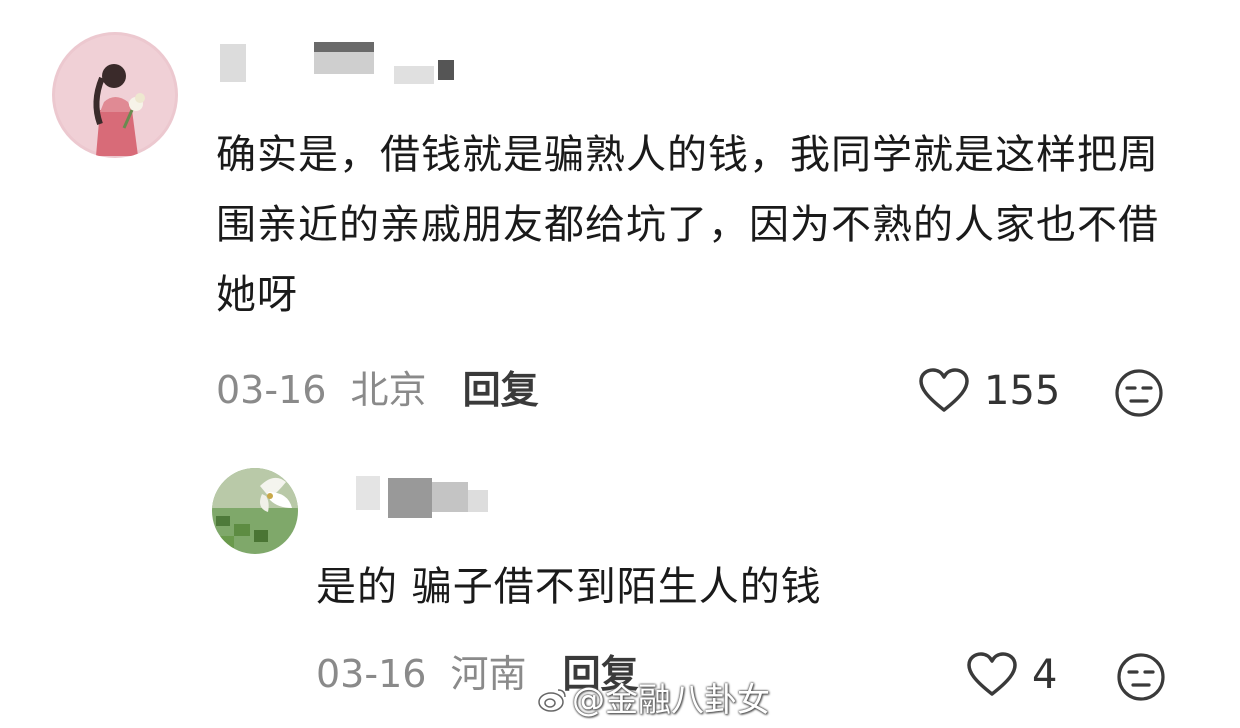 This screenshot has width=1240, height=728. Describe the element at coordinates (552, 700) in the screenshot. I see `weibo-logo-icon` at that location.